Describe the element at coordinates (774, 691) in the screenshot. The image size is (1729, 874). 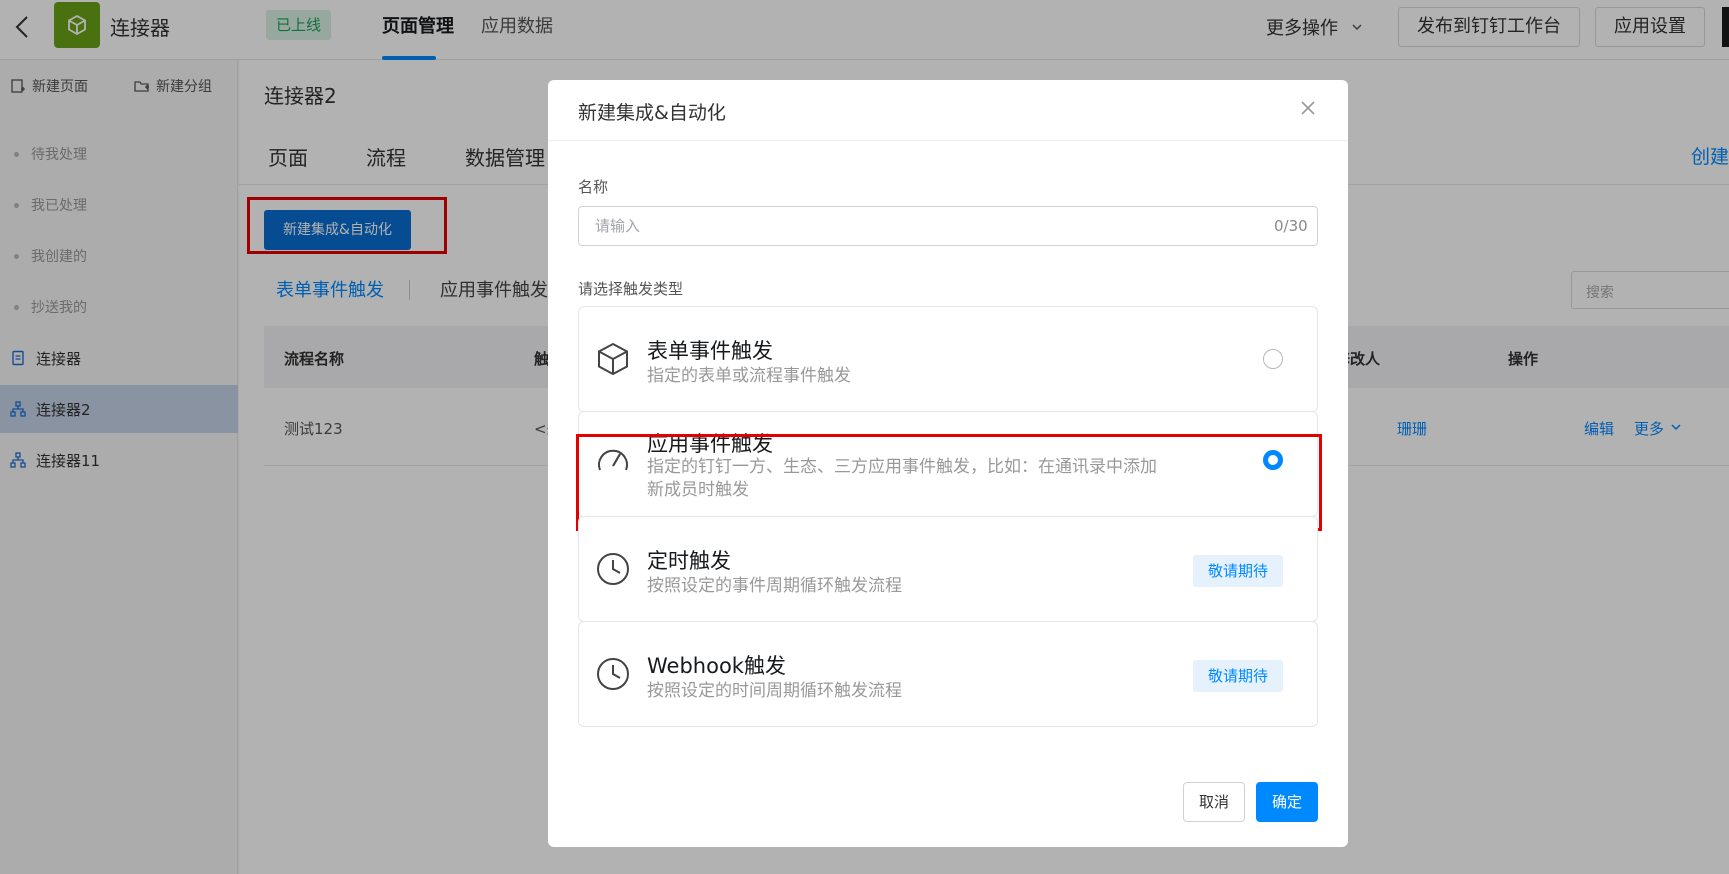
I see `option-description: 按照设定的时间周期循环触发流程` at that location.